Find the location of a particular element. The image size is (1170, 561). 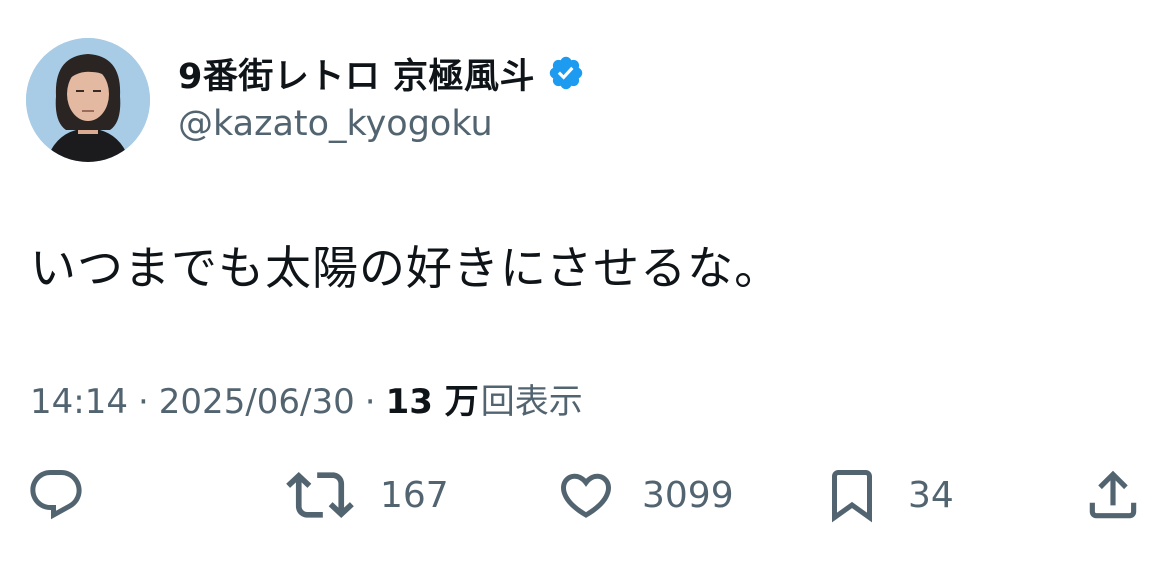

author-display-name: 9番街レトロ 京極風斗 is located at coordinates (356, 73).